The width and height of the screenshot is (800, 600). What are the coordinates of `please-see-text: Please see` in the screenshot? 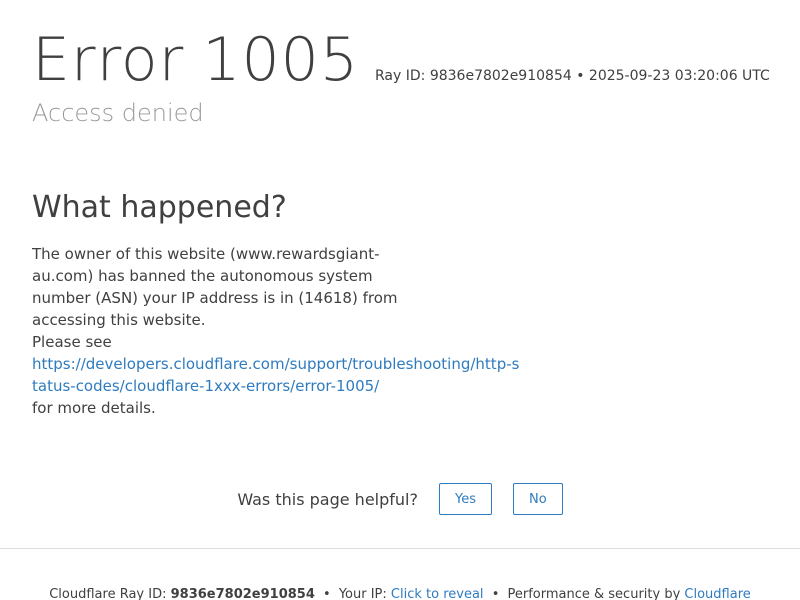 It's located at (72, 342).